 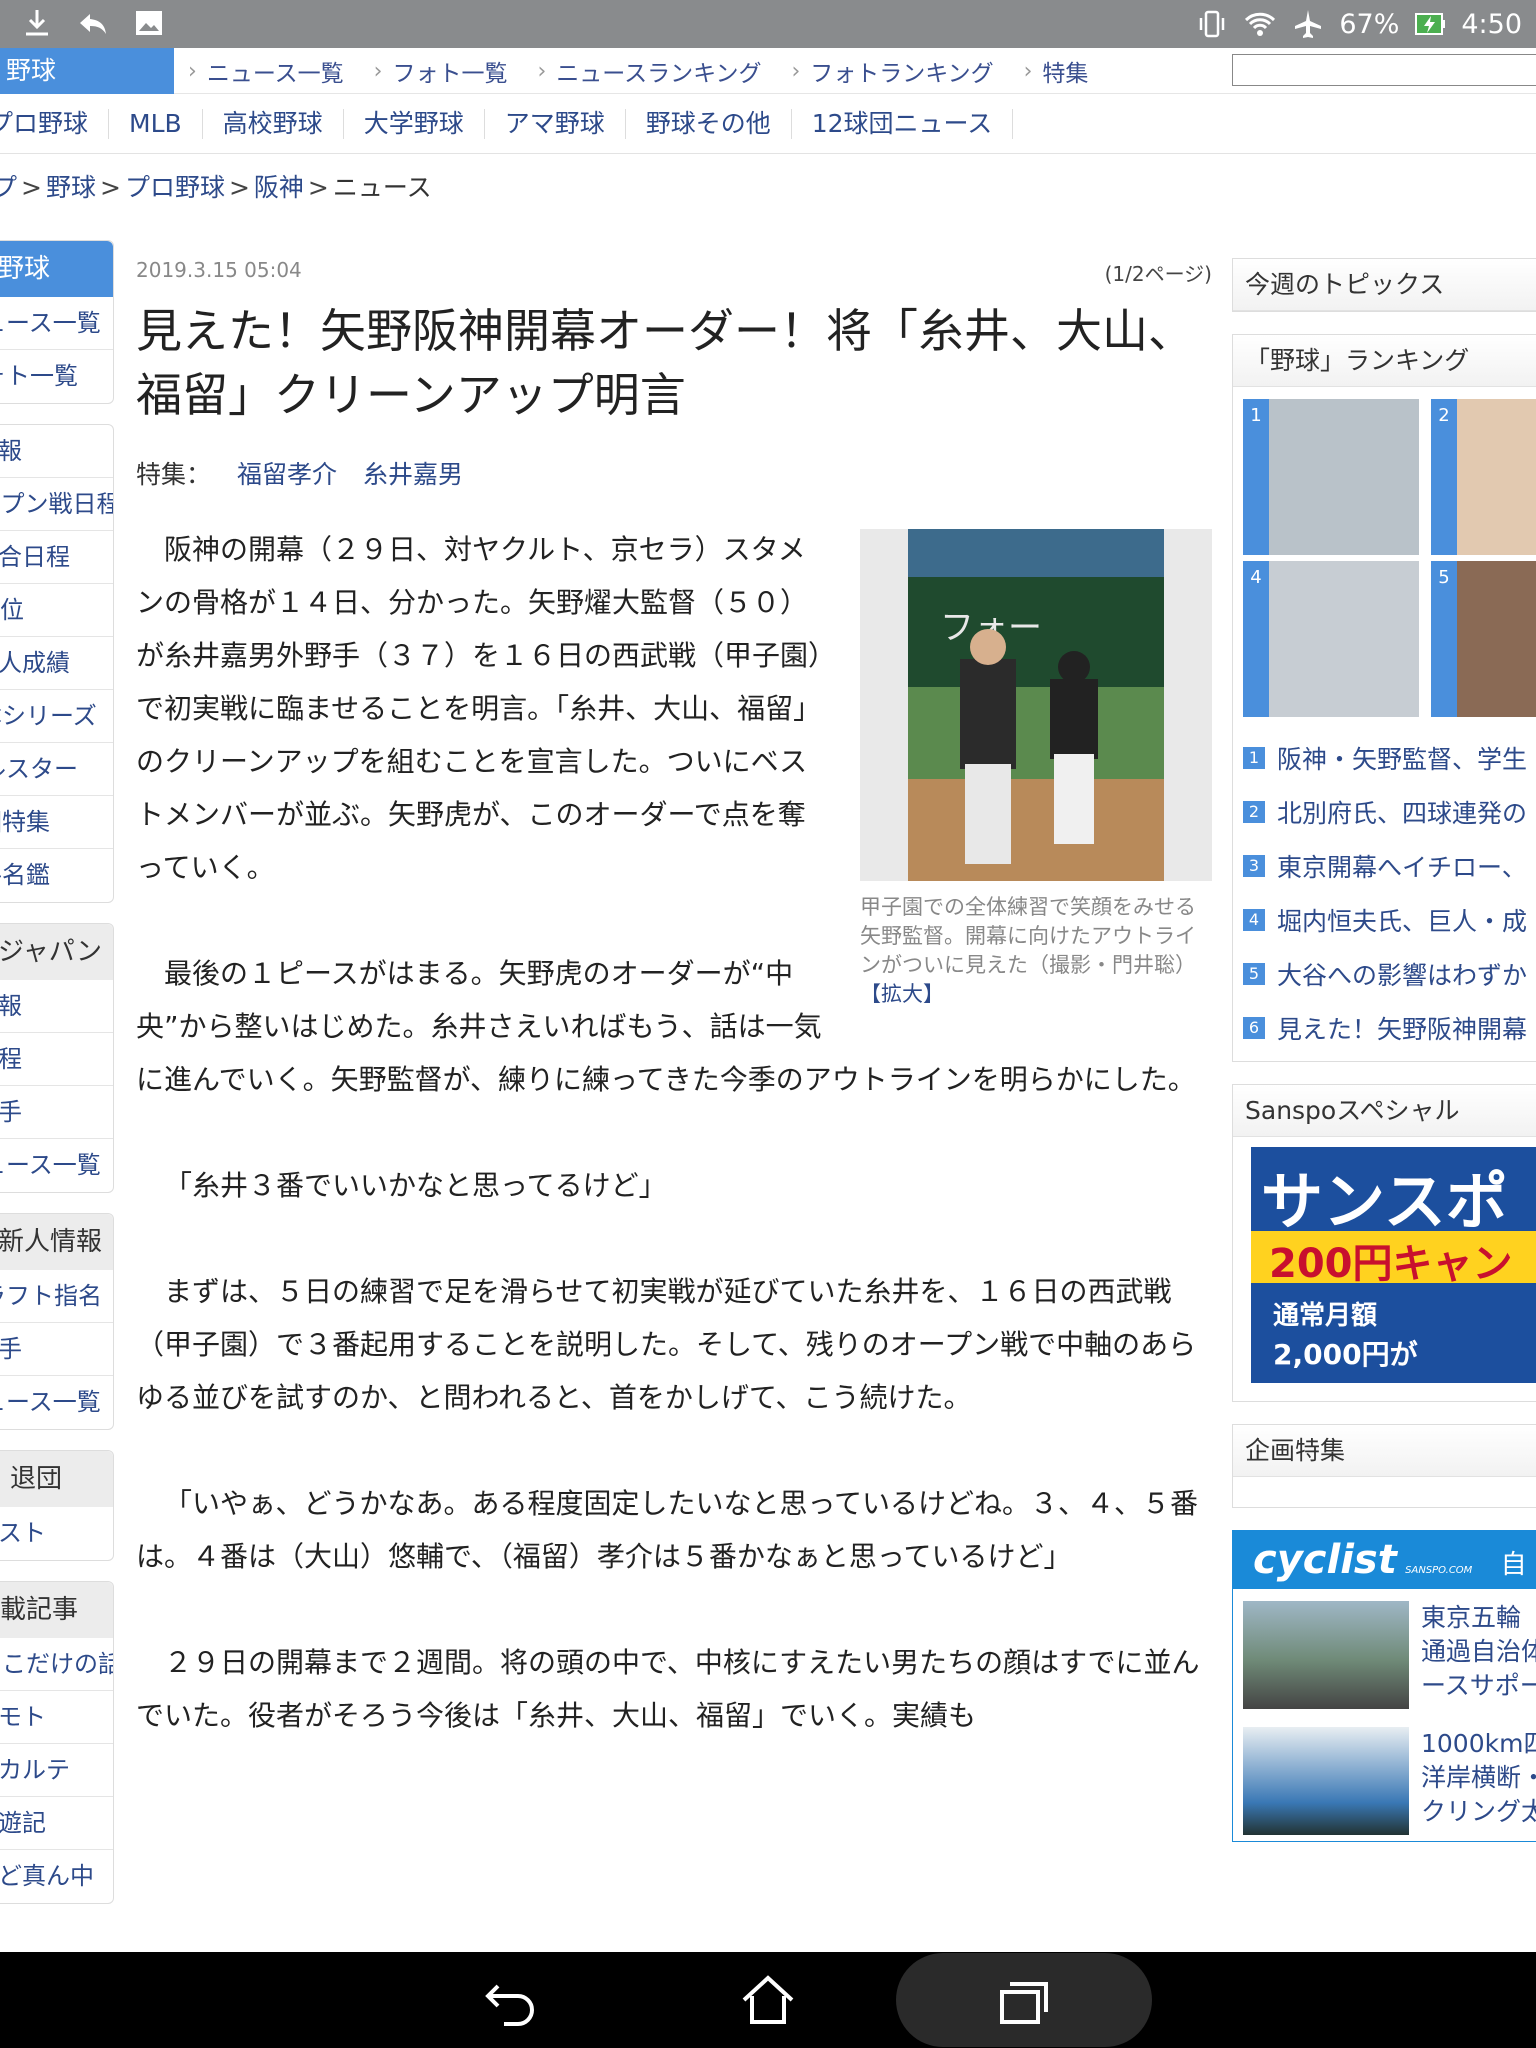 I want to click on ranking-item: 4 堀内恒夫氏、巨人・成, so click(x=1389, y=920).